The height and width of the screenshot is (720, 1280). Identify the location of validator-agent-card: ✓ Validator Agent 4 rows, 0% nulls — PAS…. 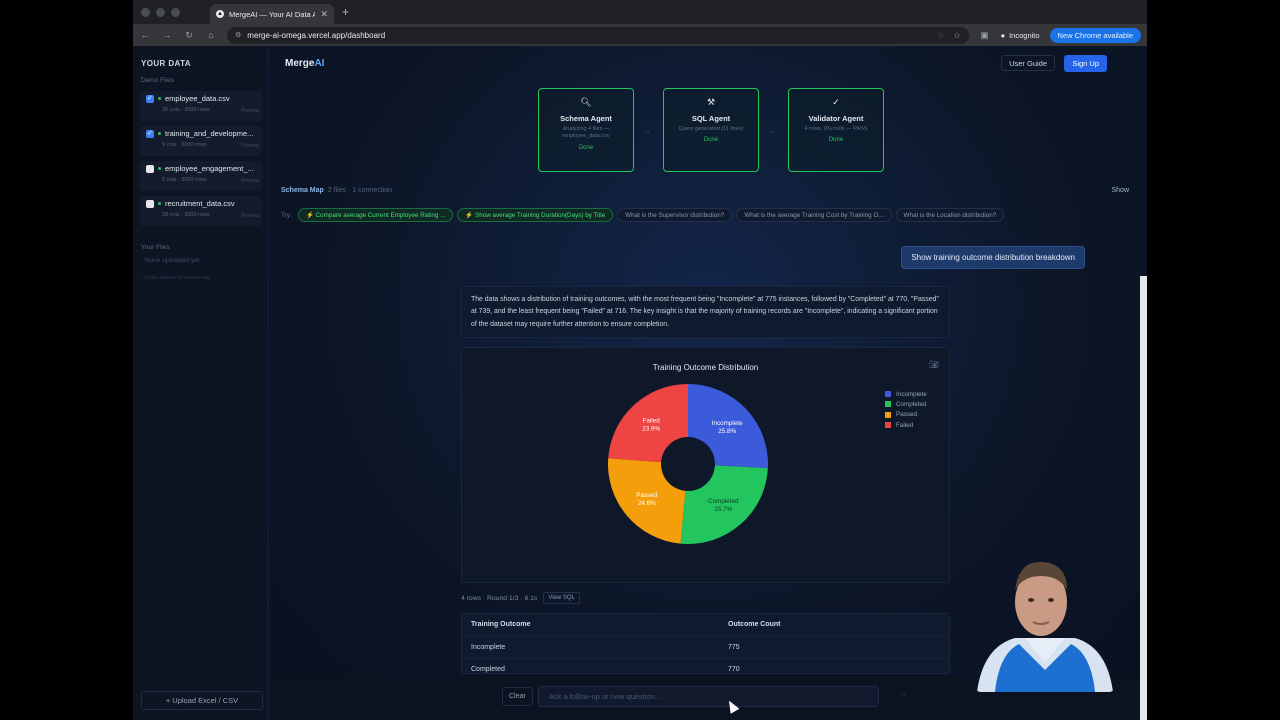
(836, 130).